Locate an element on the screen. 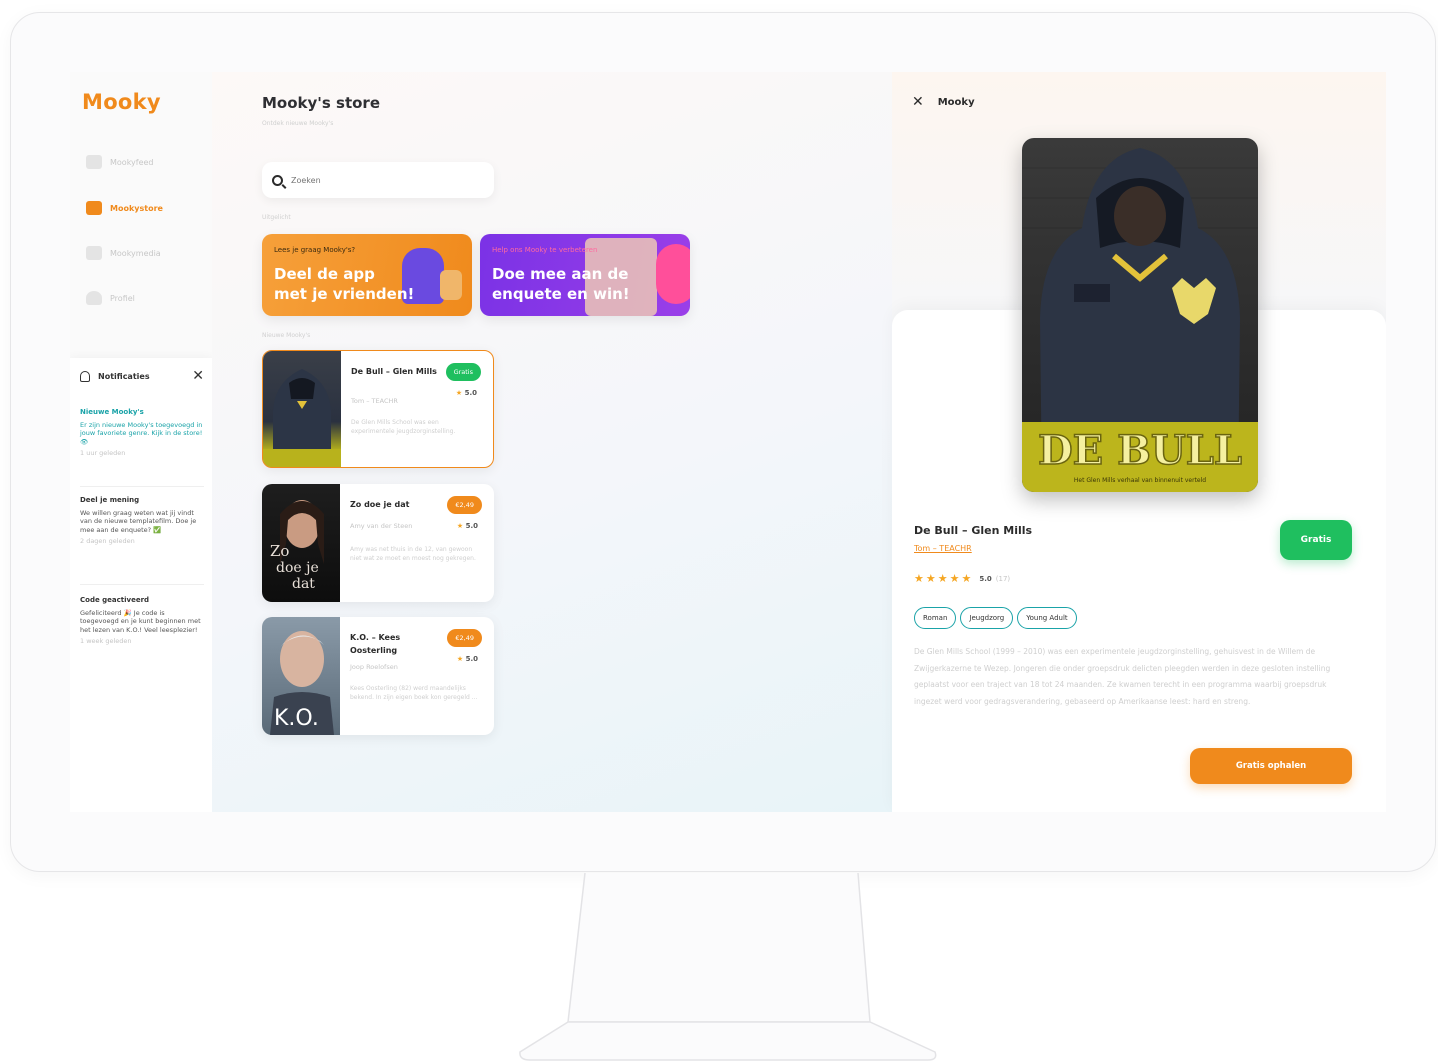  page-title: Mooky's store is located at coordinates (321, 103).